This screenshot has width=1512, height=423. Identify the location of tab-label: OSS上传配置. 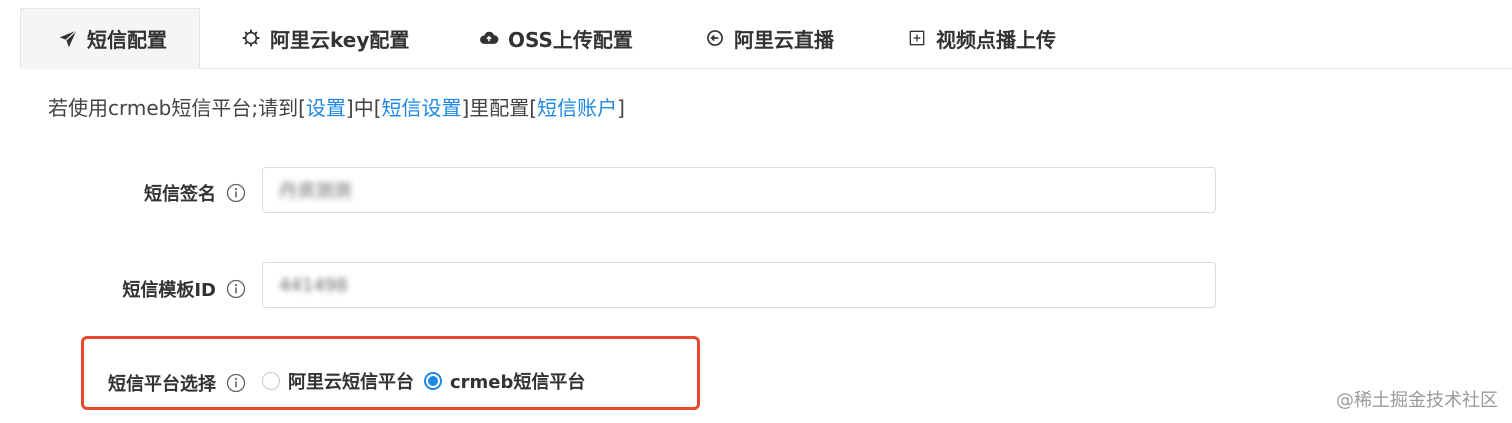
(570, 39).